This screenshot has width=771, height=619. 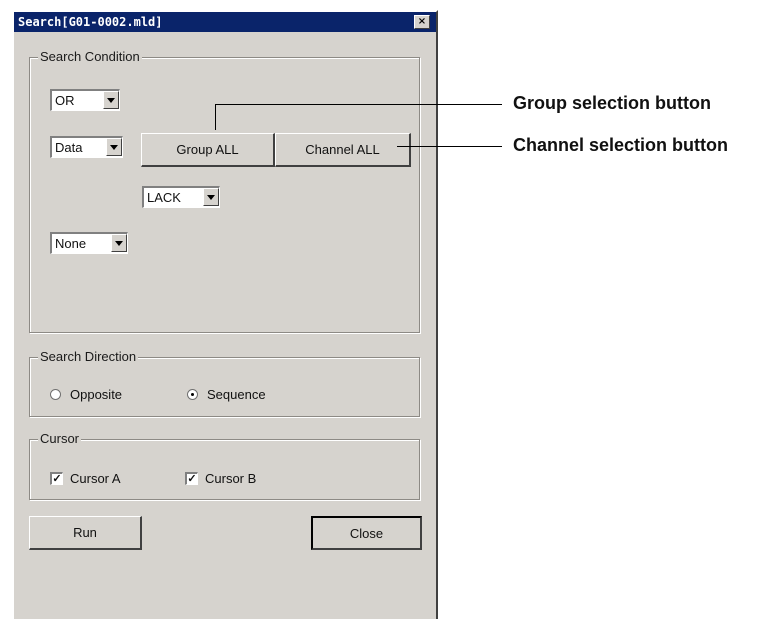 What do you see at coordinates (366, 533) in the screenshot?
I see `close-button: Close` at bounding box center [366, 533].